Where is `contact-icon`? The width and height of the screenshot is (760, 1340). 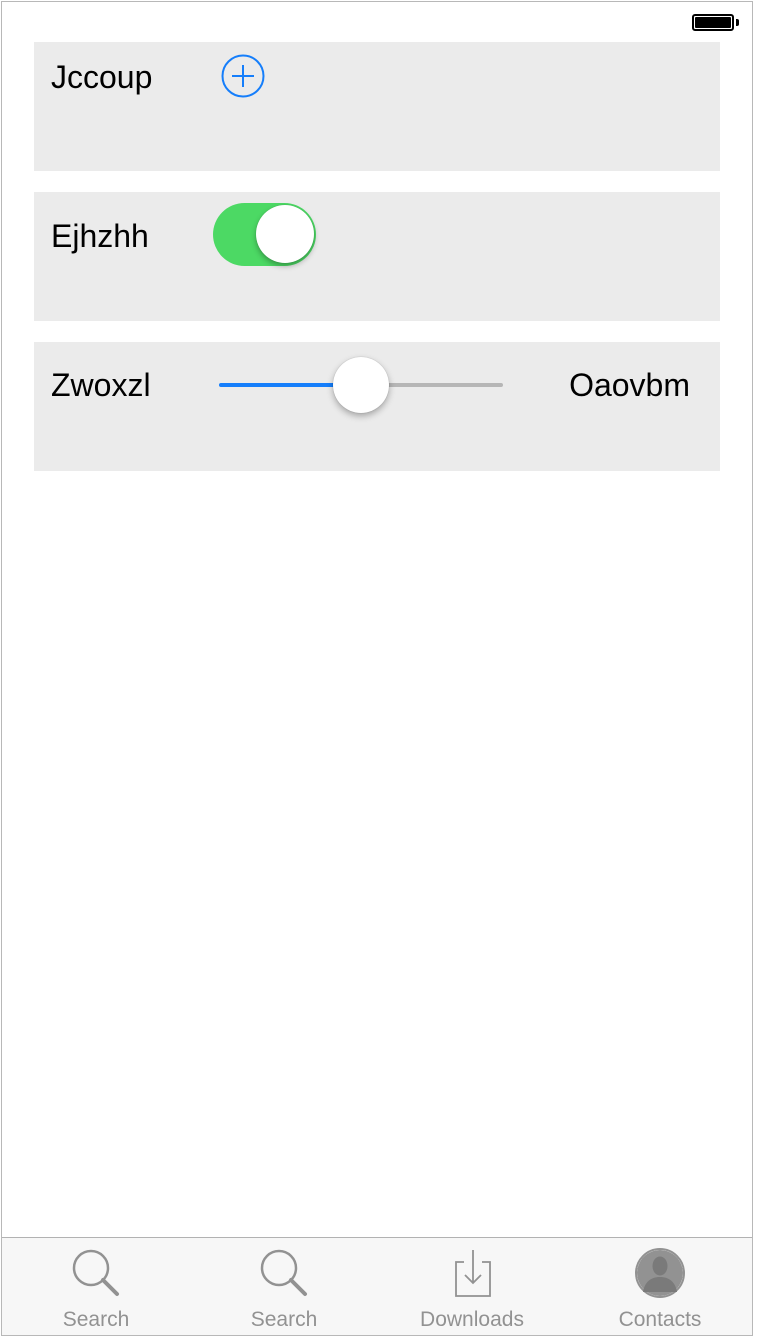 contact-icon is located at coordinates (660, 1273).